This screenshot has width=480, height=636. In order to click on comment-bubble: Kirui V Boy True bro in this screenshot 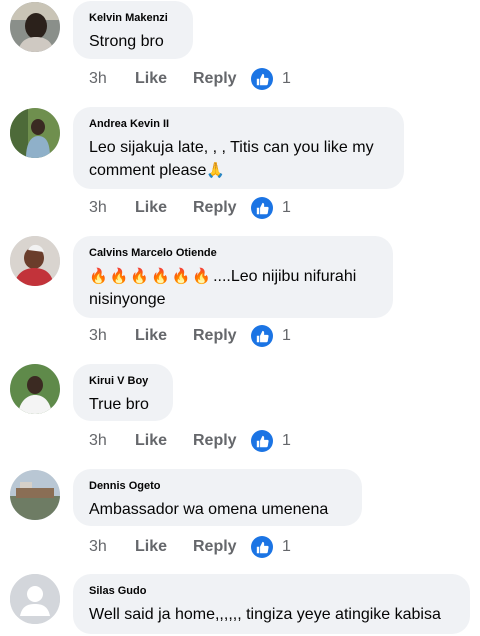, I will do `click(123, 392)`.